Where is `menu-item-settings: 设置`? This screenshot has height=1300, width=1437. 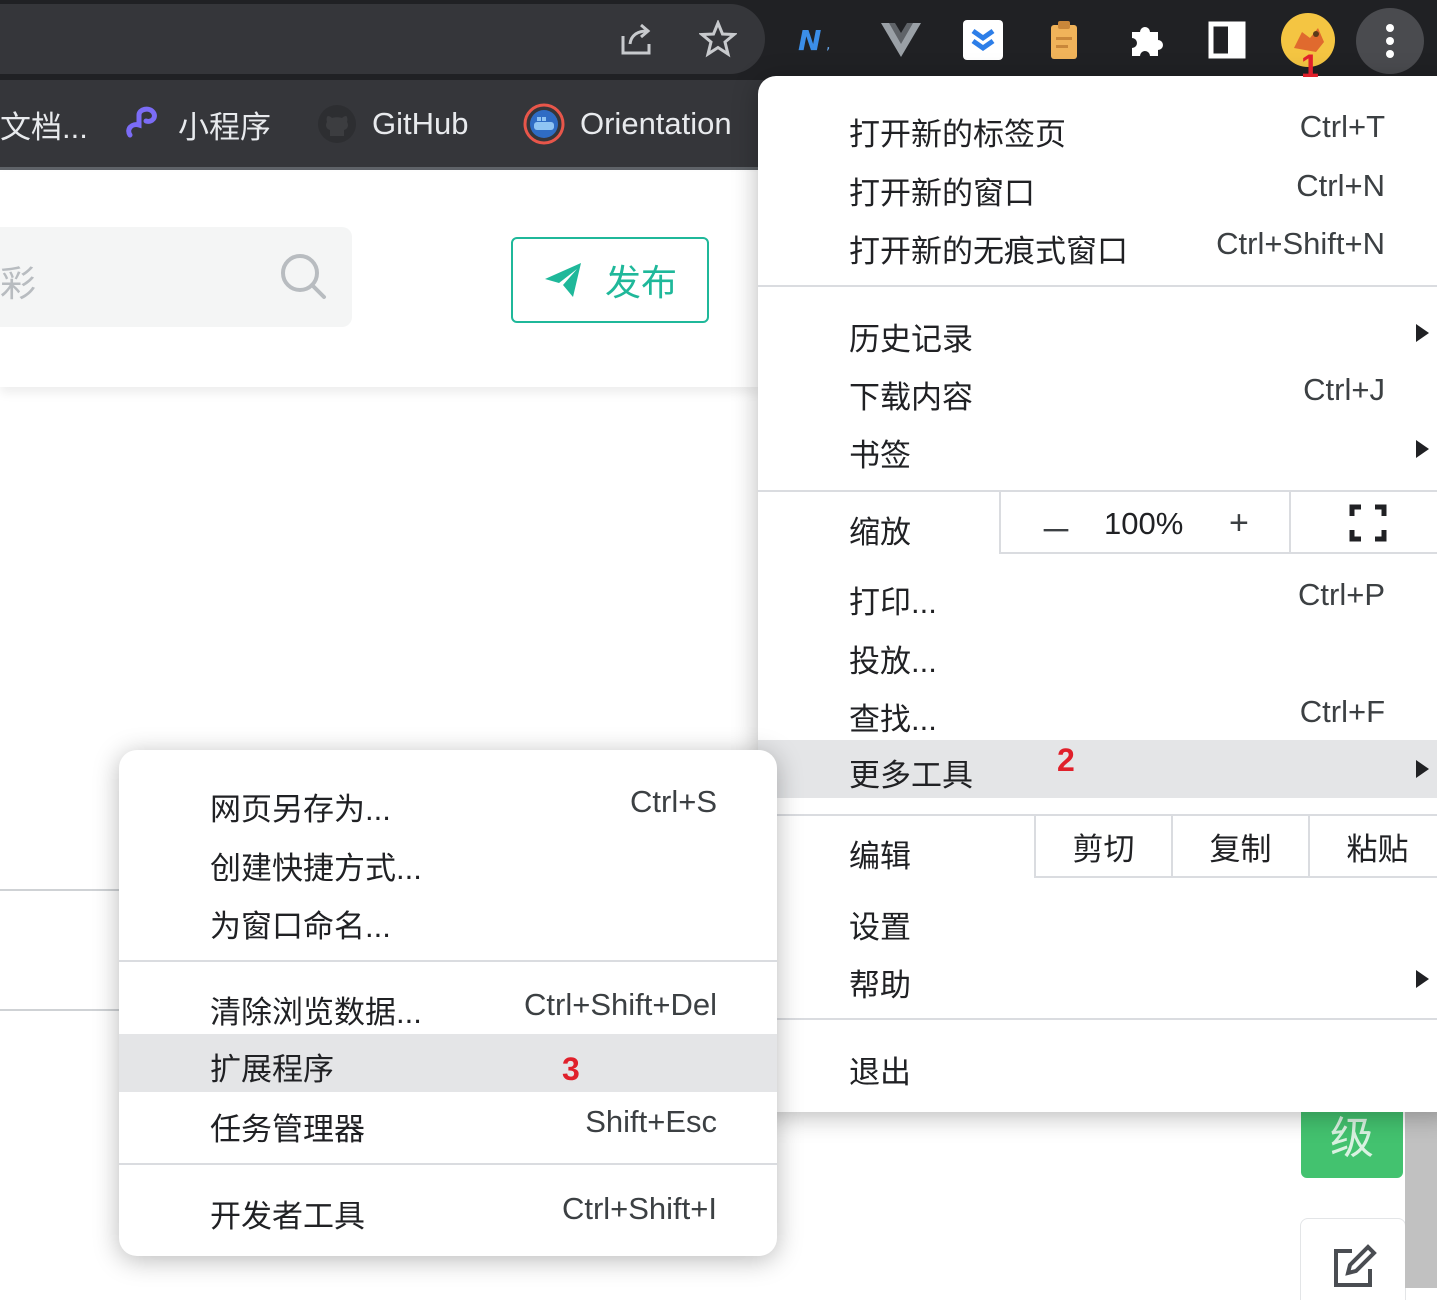
menu-item-settings: 设置 is located at coordinates (1097, 921).